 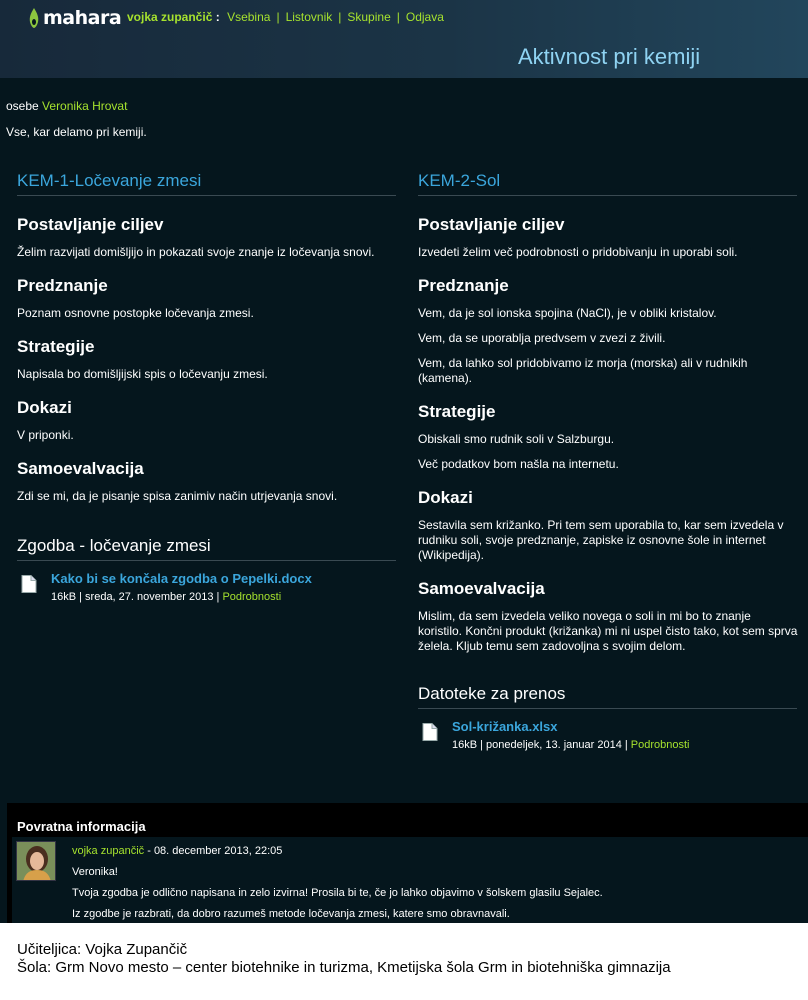 What do you see at coordinates (609, 56) in the screenshot?
I see `page-title: Aktivnost pri kemiji` at bounding box center [609, 56].